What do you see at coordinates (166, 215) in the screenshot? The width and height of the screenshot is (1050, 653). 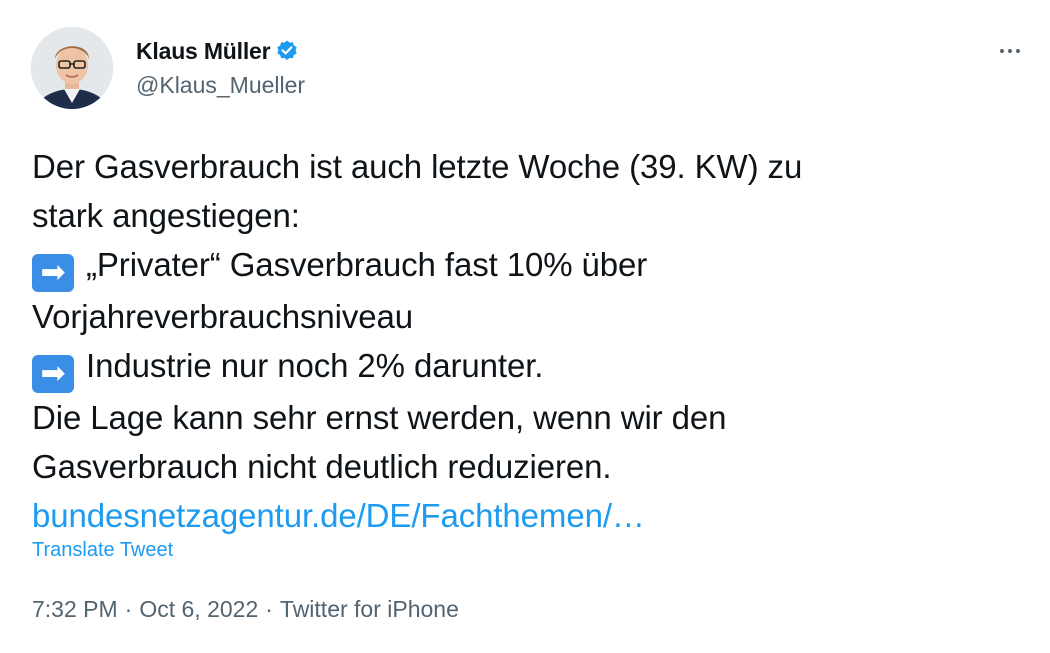 I see `tweet-line: stark angestiegen:` at bounding box center [166, 215].